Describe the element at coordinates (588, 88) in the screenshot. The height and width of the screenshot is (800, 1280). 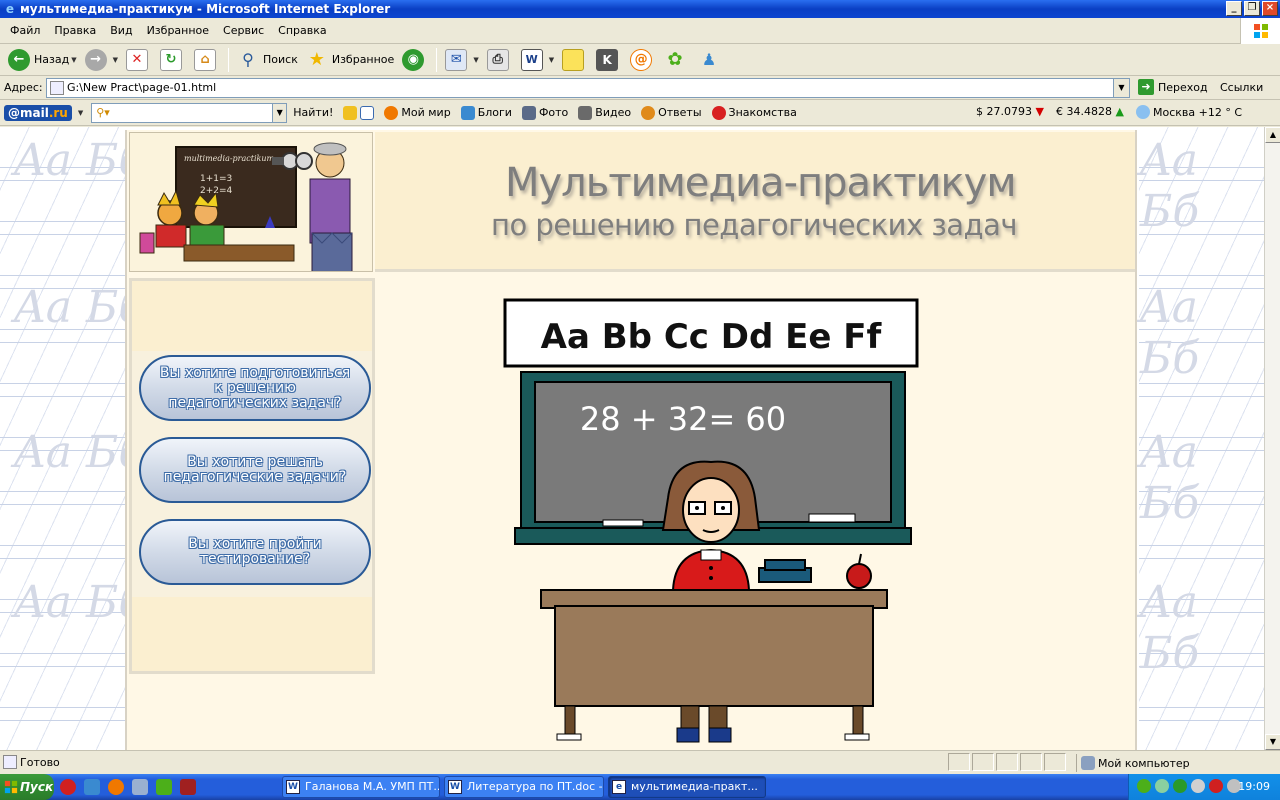
I see `address-input: G:\New Pract\page-01.html ▼` at that location.